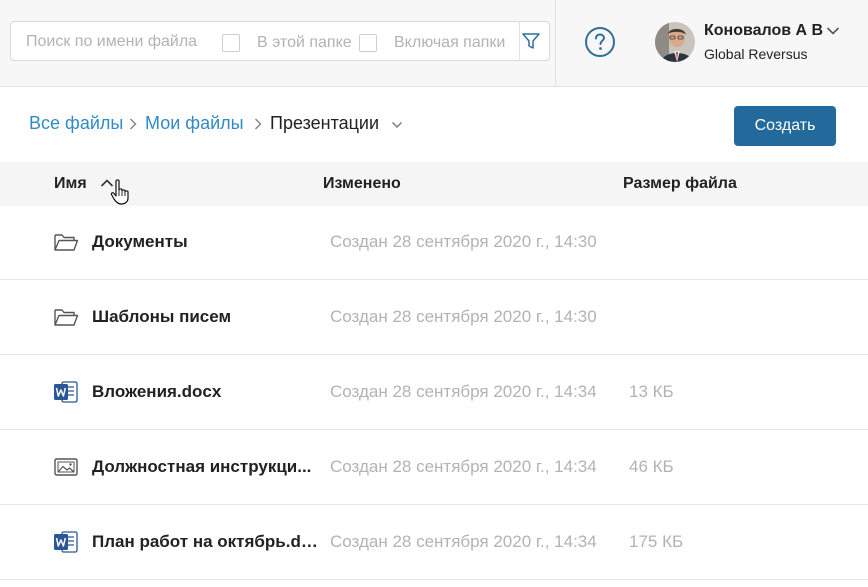 This screenshot has width=868, height=587. What do you see at coordinates (763, 31) in the screenshot?
I see `user-name: Коновалов А В` at bounding box center [763, 31].